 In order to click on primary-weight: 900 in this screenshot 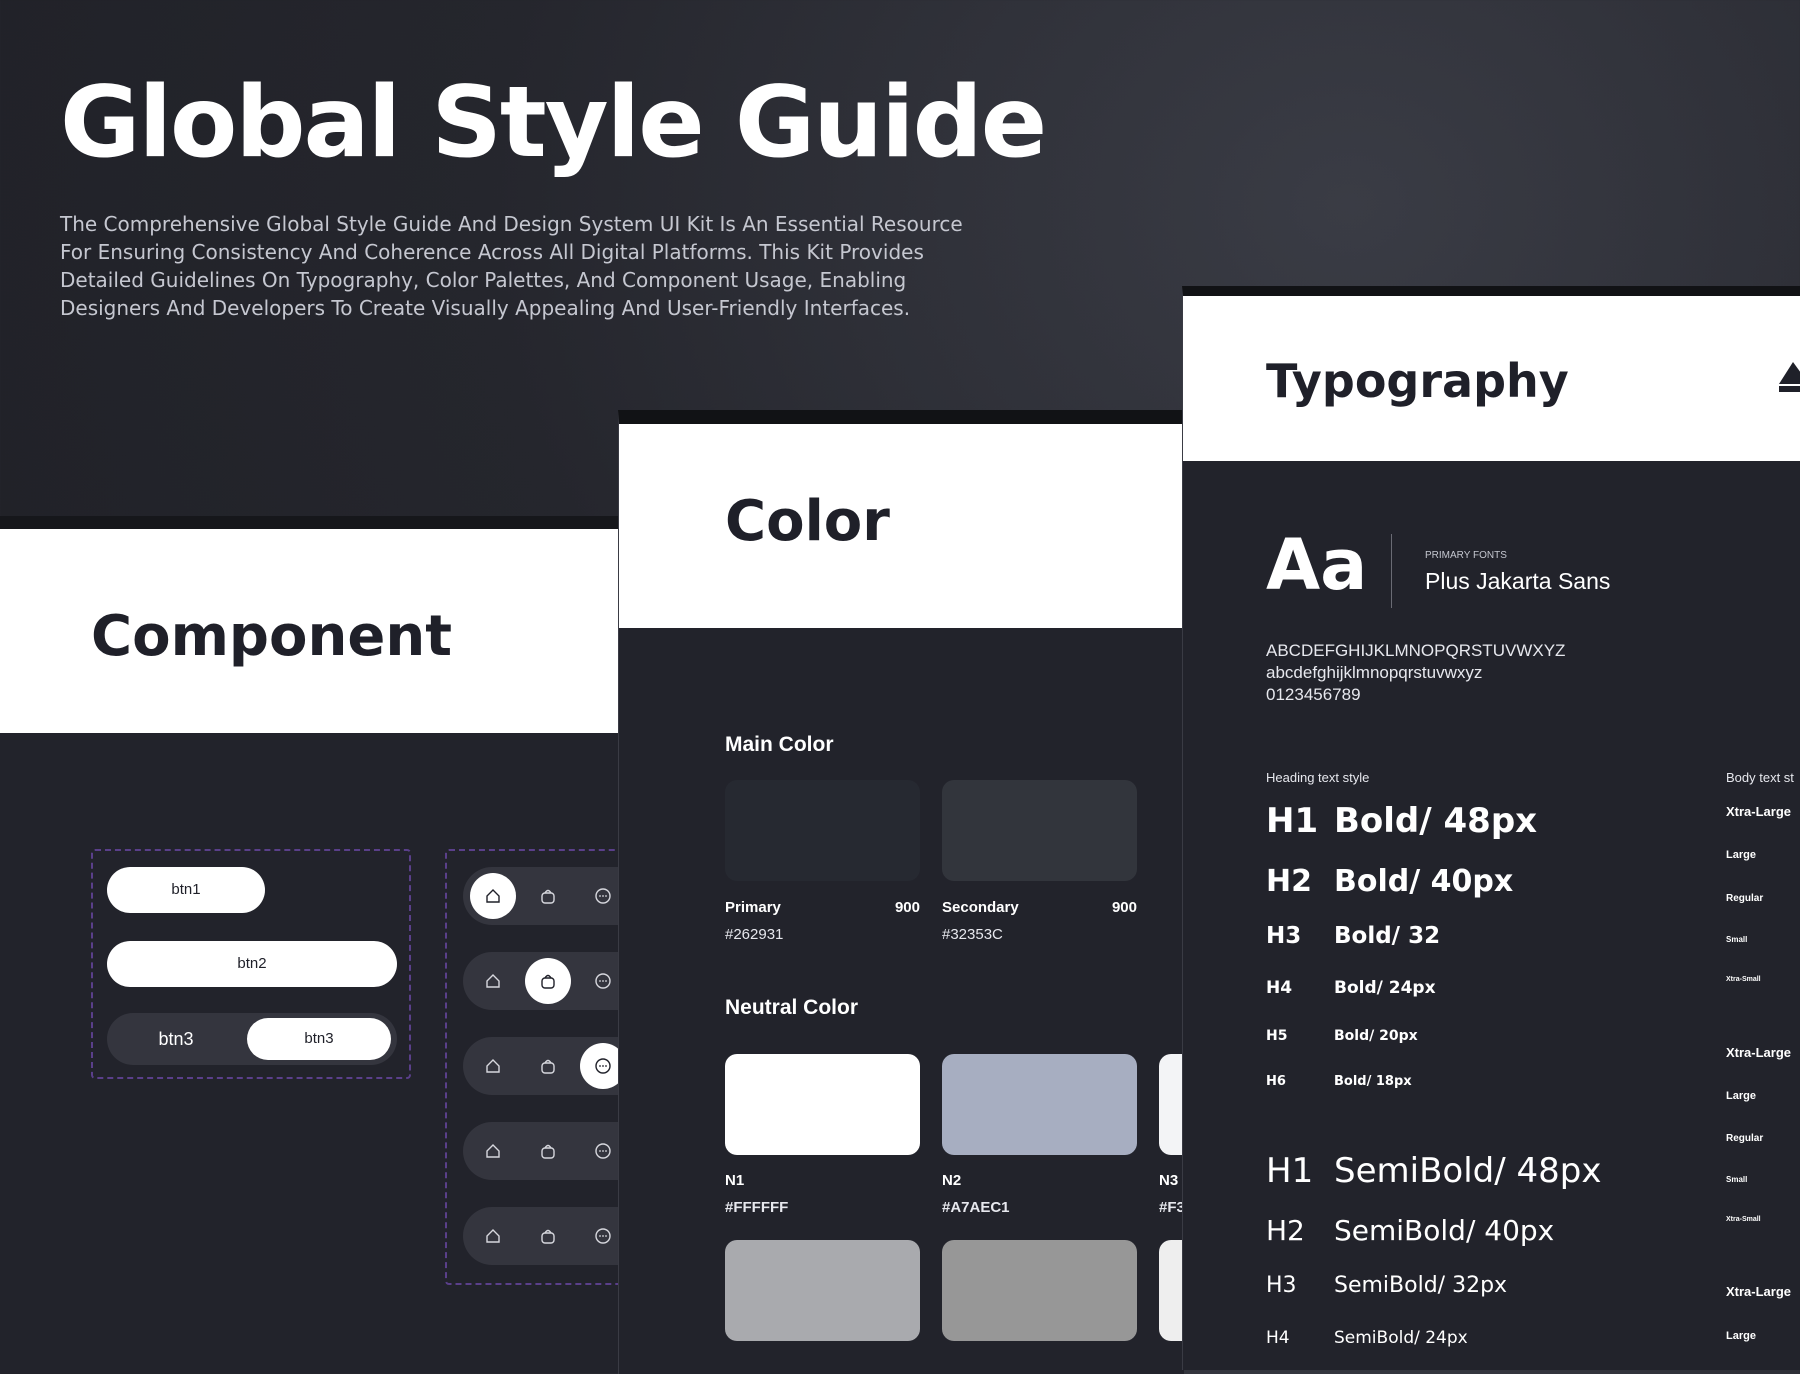, I will do `click(907, 907)`.